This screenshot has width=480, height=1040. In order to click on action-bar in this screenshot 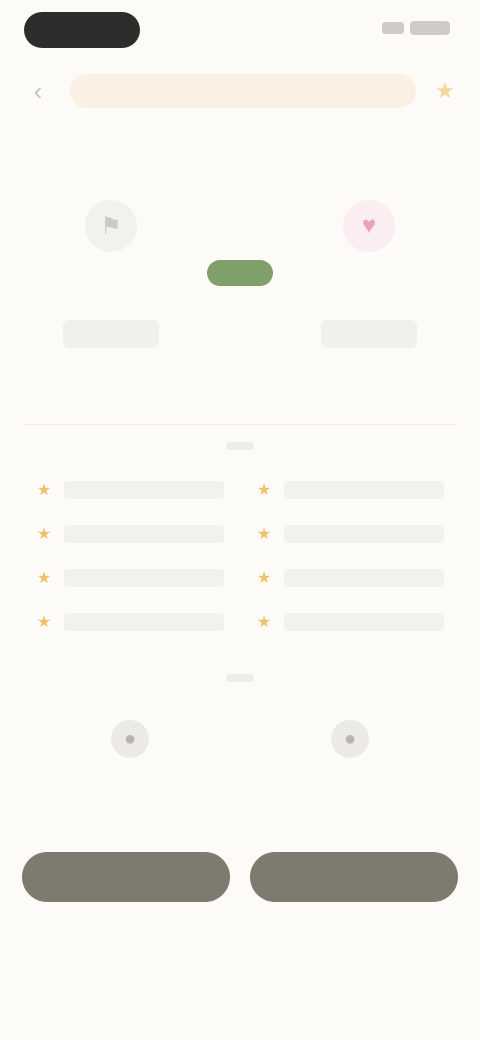, I will do `click(240, 877)`.